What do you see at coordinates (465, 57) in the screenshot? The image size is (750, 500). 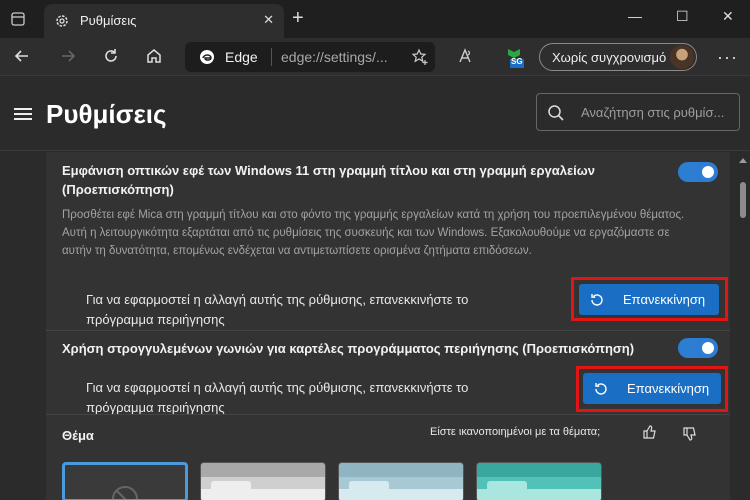 I see `read-aloud-icon` at bounding box center [465, 57].